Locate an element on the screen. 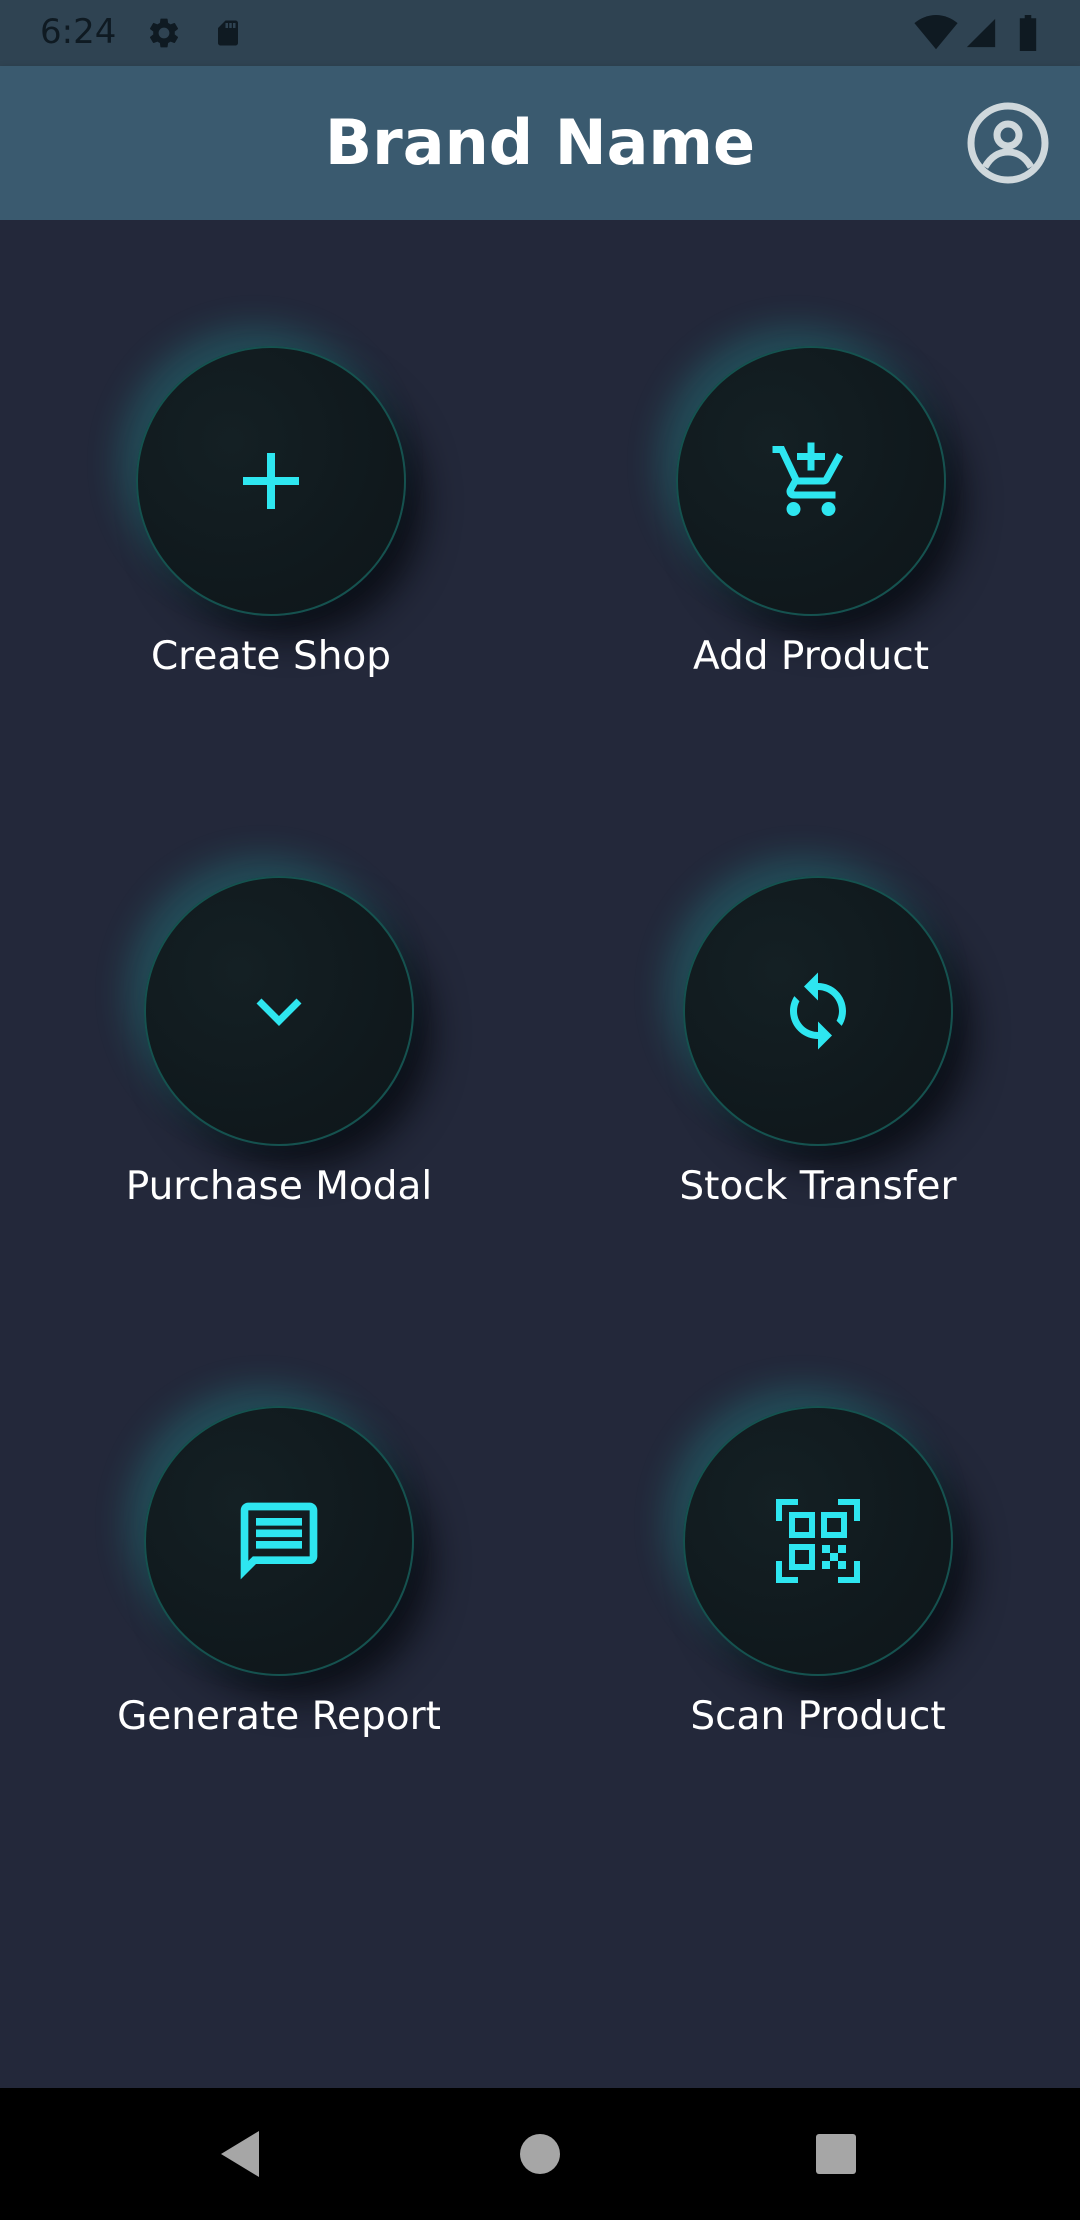 This screenshot has width=1080, height=2220. chevron-down-icon is located at coordinates (279, 1012).